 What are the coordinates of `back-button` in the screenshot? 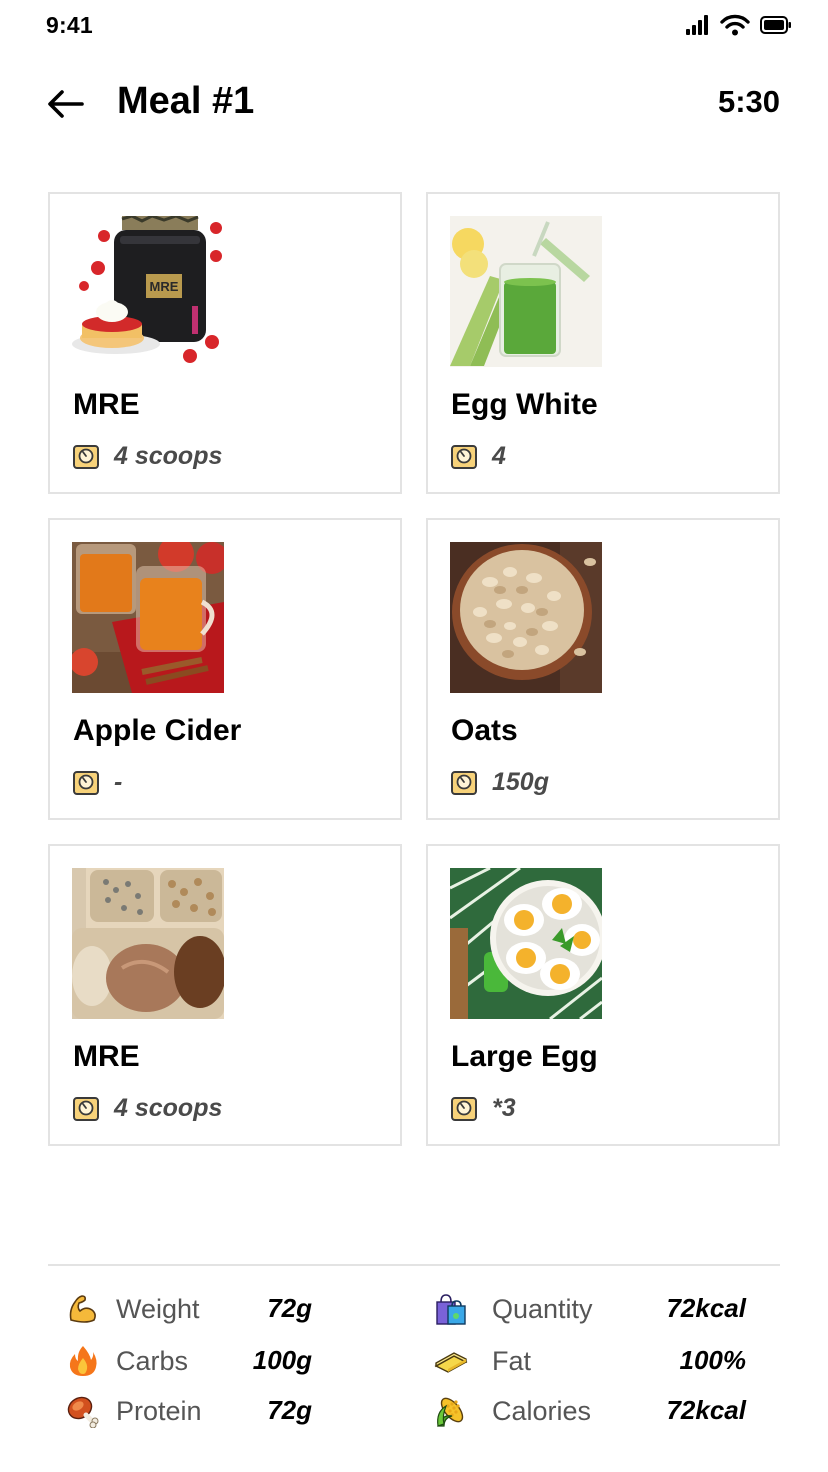 It's located at (66, 104).